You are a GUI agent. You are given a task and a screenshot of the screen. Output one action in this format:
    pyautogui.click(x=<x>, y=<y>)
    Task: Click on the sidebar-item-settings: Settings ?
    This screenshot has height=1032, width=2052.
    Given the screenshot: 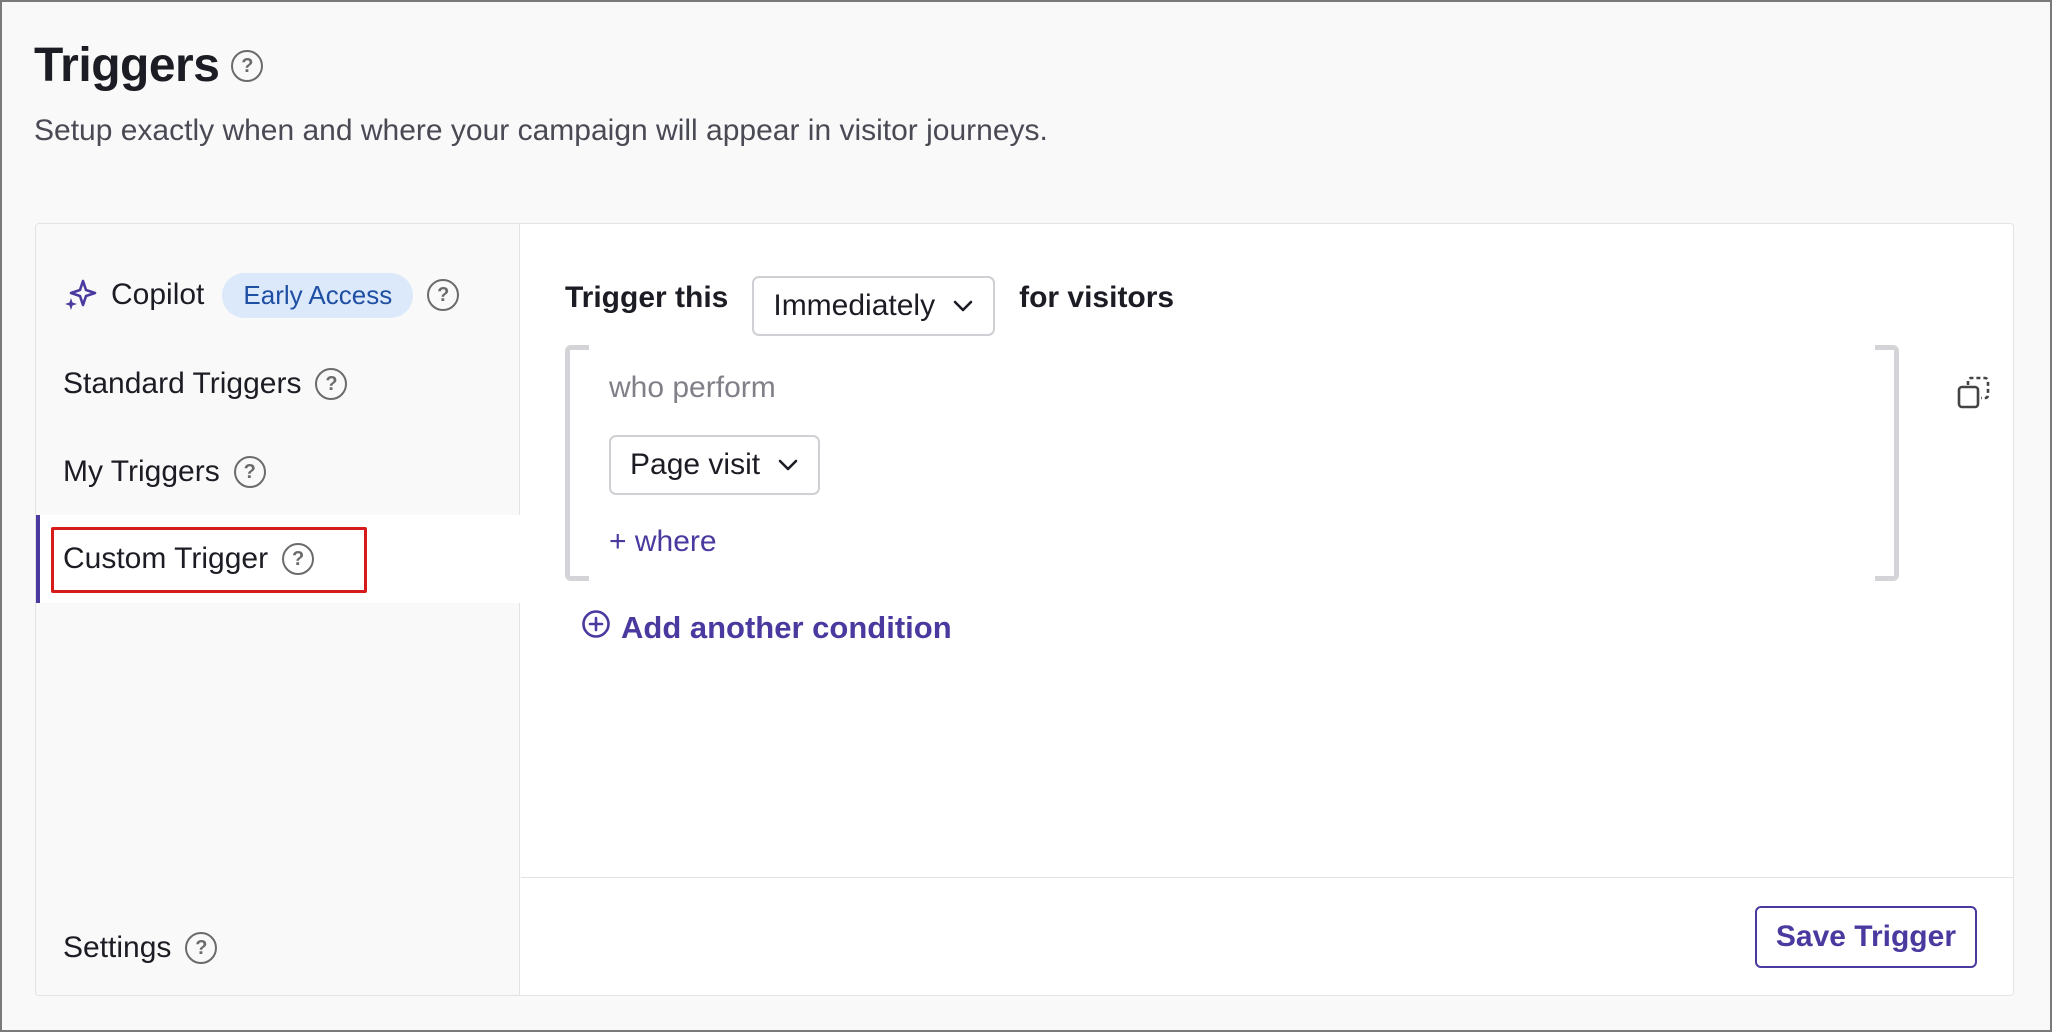 What is the action you would take?
    pyautogui.click(x=278, y=948)
    